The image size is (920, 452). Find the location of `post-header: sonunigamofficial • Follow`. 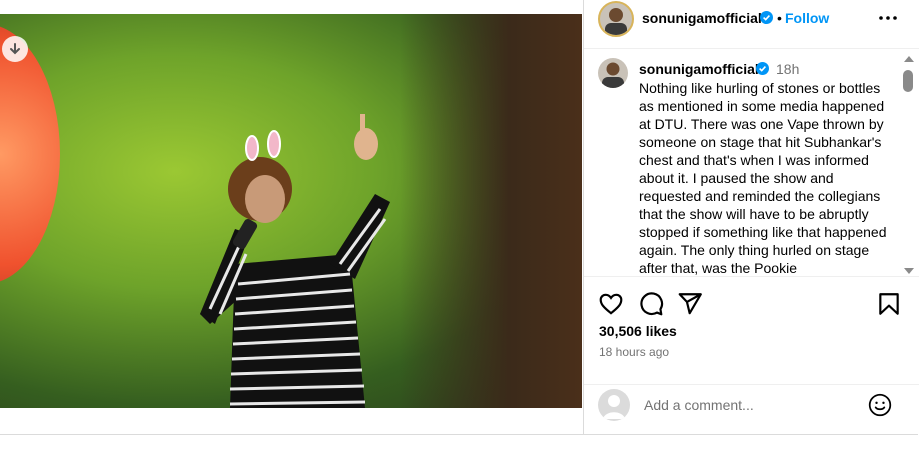

post-header: sonunigamofficial • Follow is located at coordinates (751, 24).